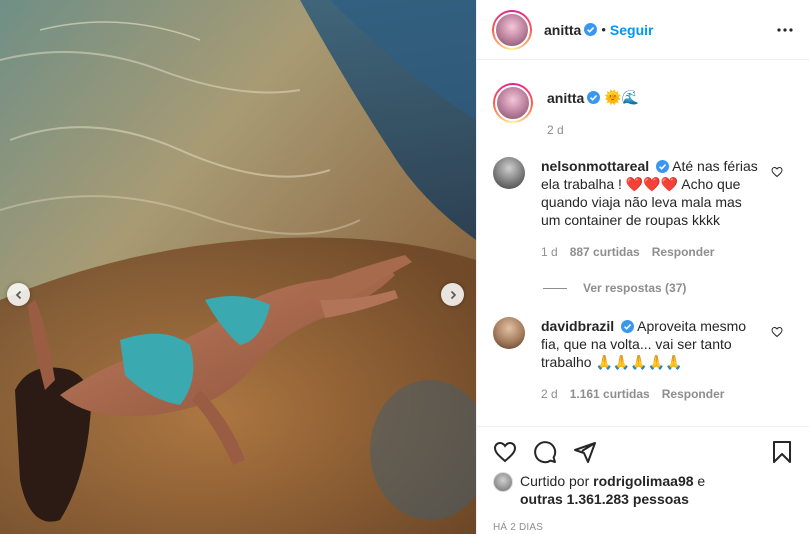  Describe the element at coordinates (634, 288) in the screenshot. I see `view-replies-label: Ver respostas (37)` at that location.